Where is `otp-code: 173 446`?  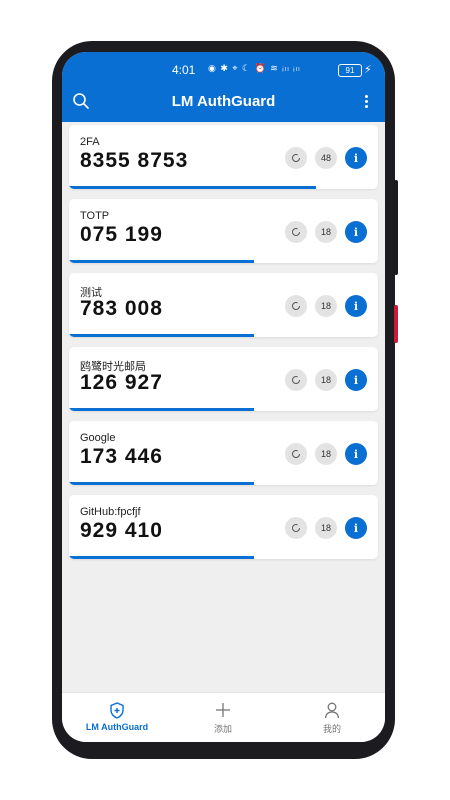
otp-code: 173 446 is located at coordinates (121, 457).